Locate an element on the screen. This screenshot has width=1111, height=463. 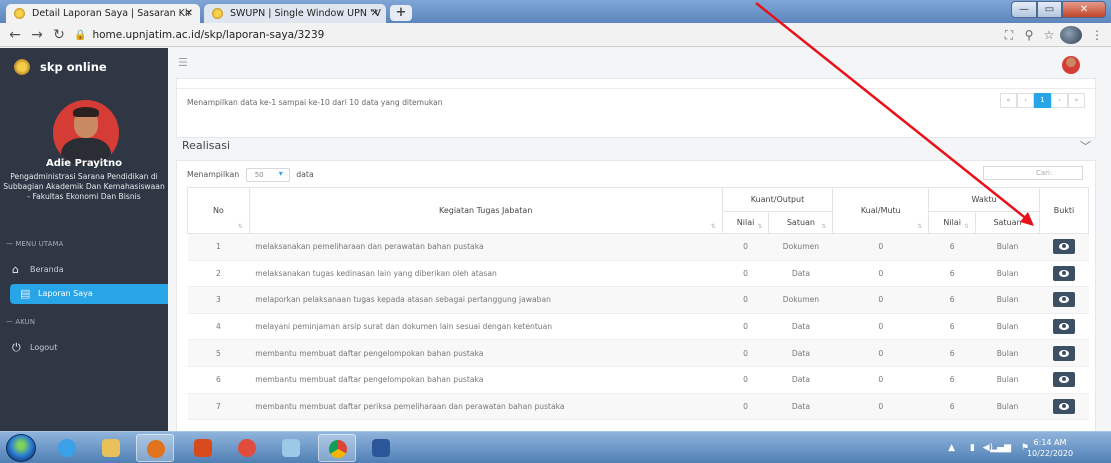
minimize-button: — is located at coordinates (1024, 9).